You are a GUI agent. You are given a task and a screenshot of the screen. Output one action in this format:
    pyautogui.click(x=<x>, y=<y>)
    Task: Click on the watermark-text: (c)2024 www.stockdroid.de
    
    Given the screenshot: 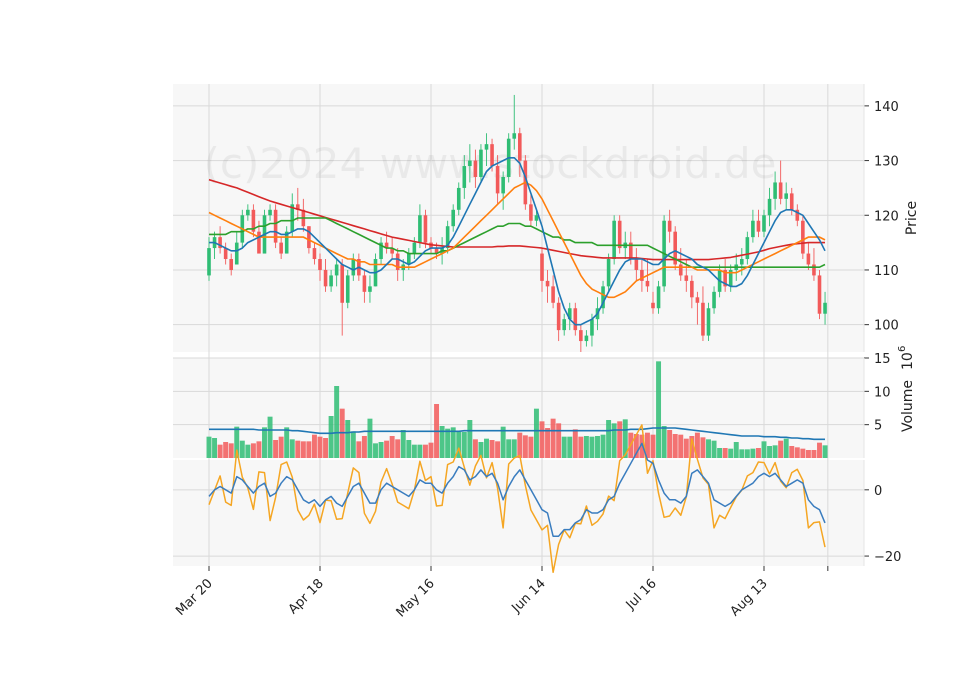 What is the action you would take?
    pyautogui.click(x=490, y=163)
    